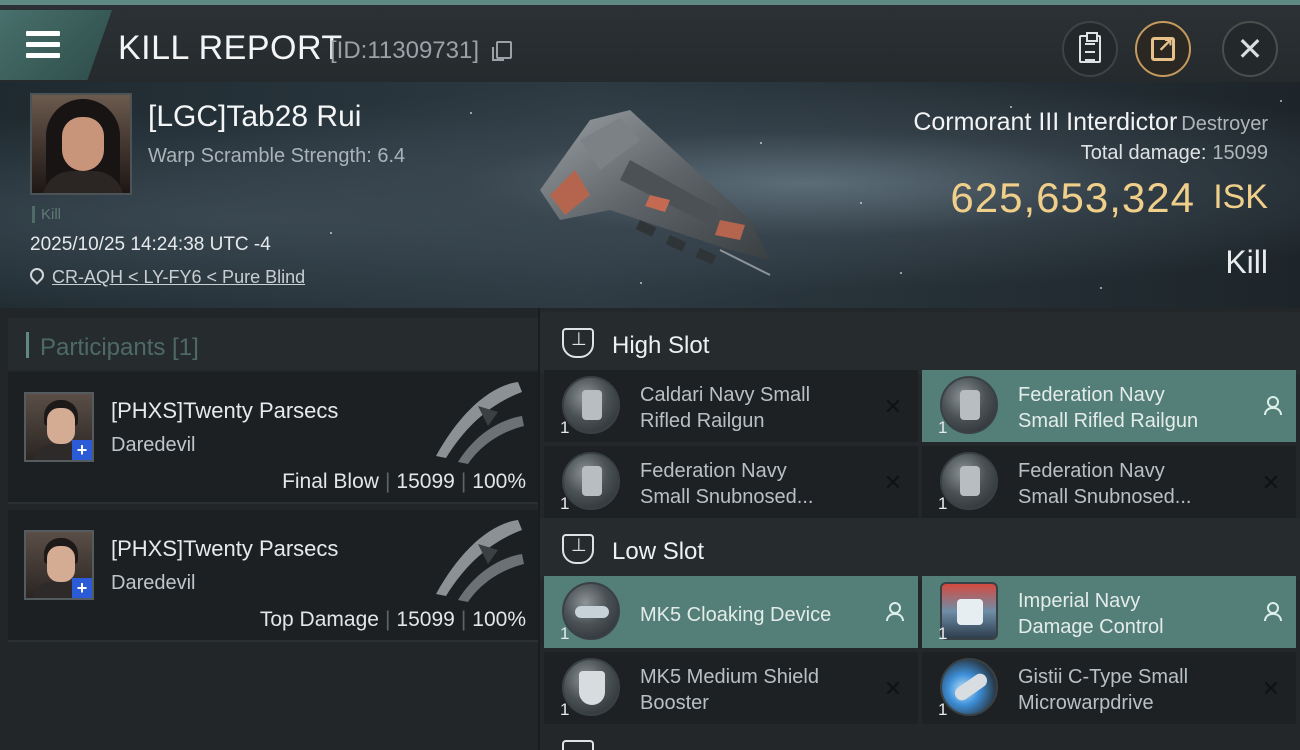  Describe the element at coordinates (1103, 677) in the screenshot. I see `module-name-line1: Gistii C-Type Small` at that location.